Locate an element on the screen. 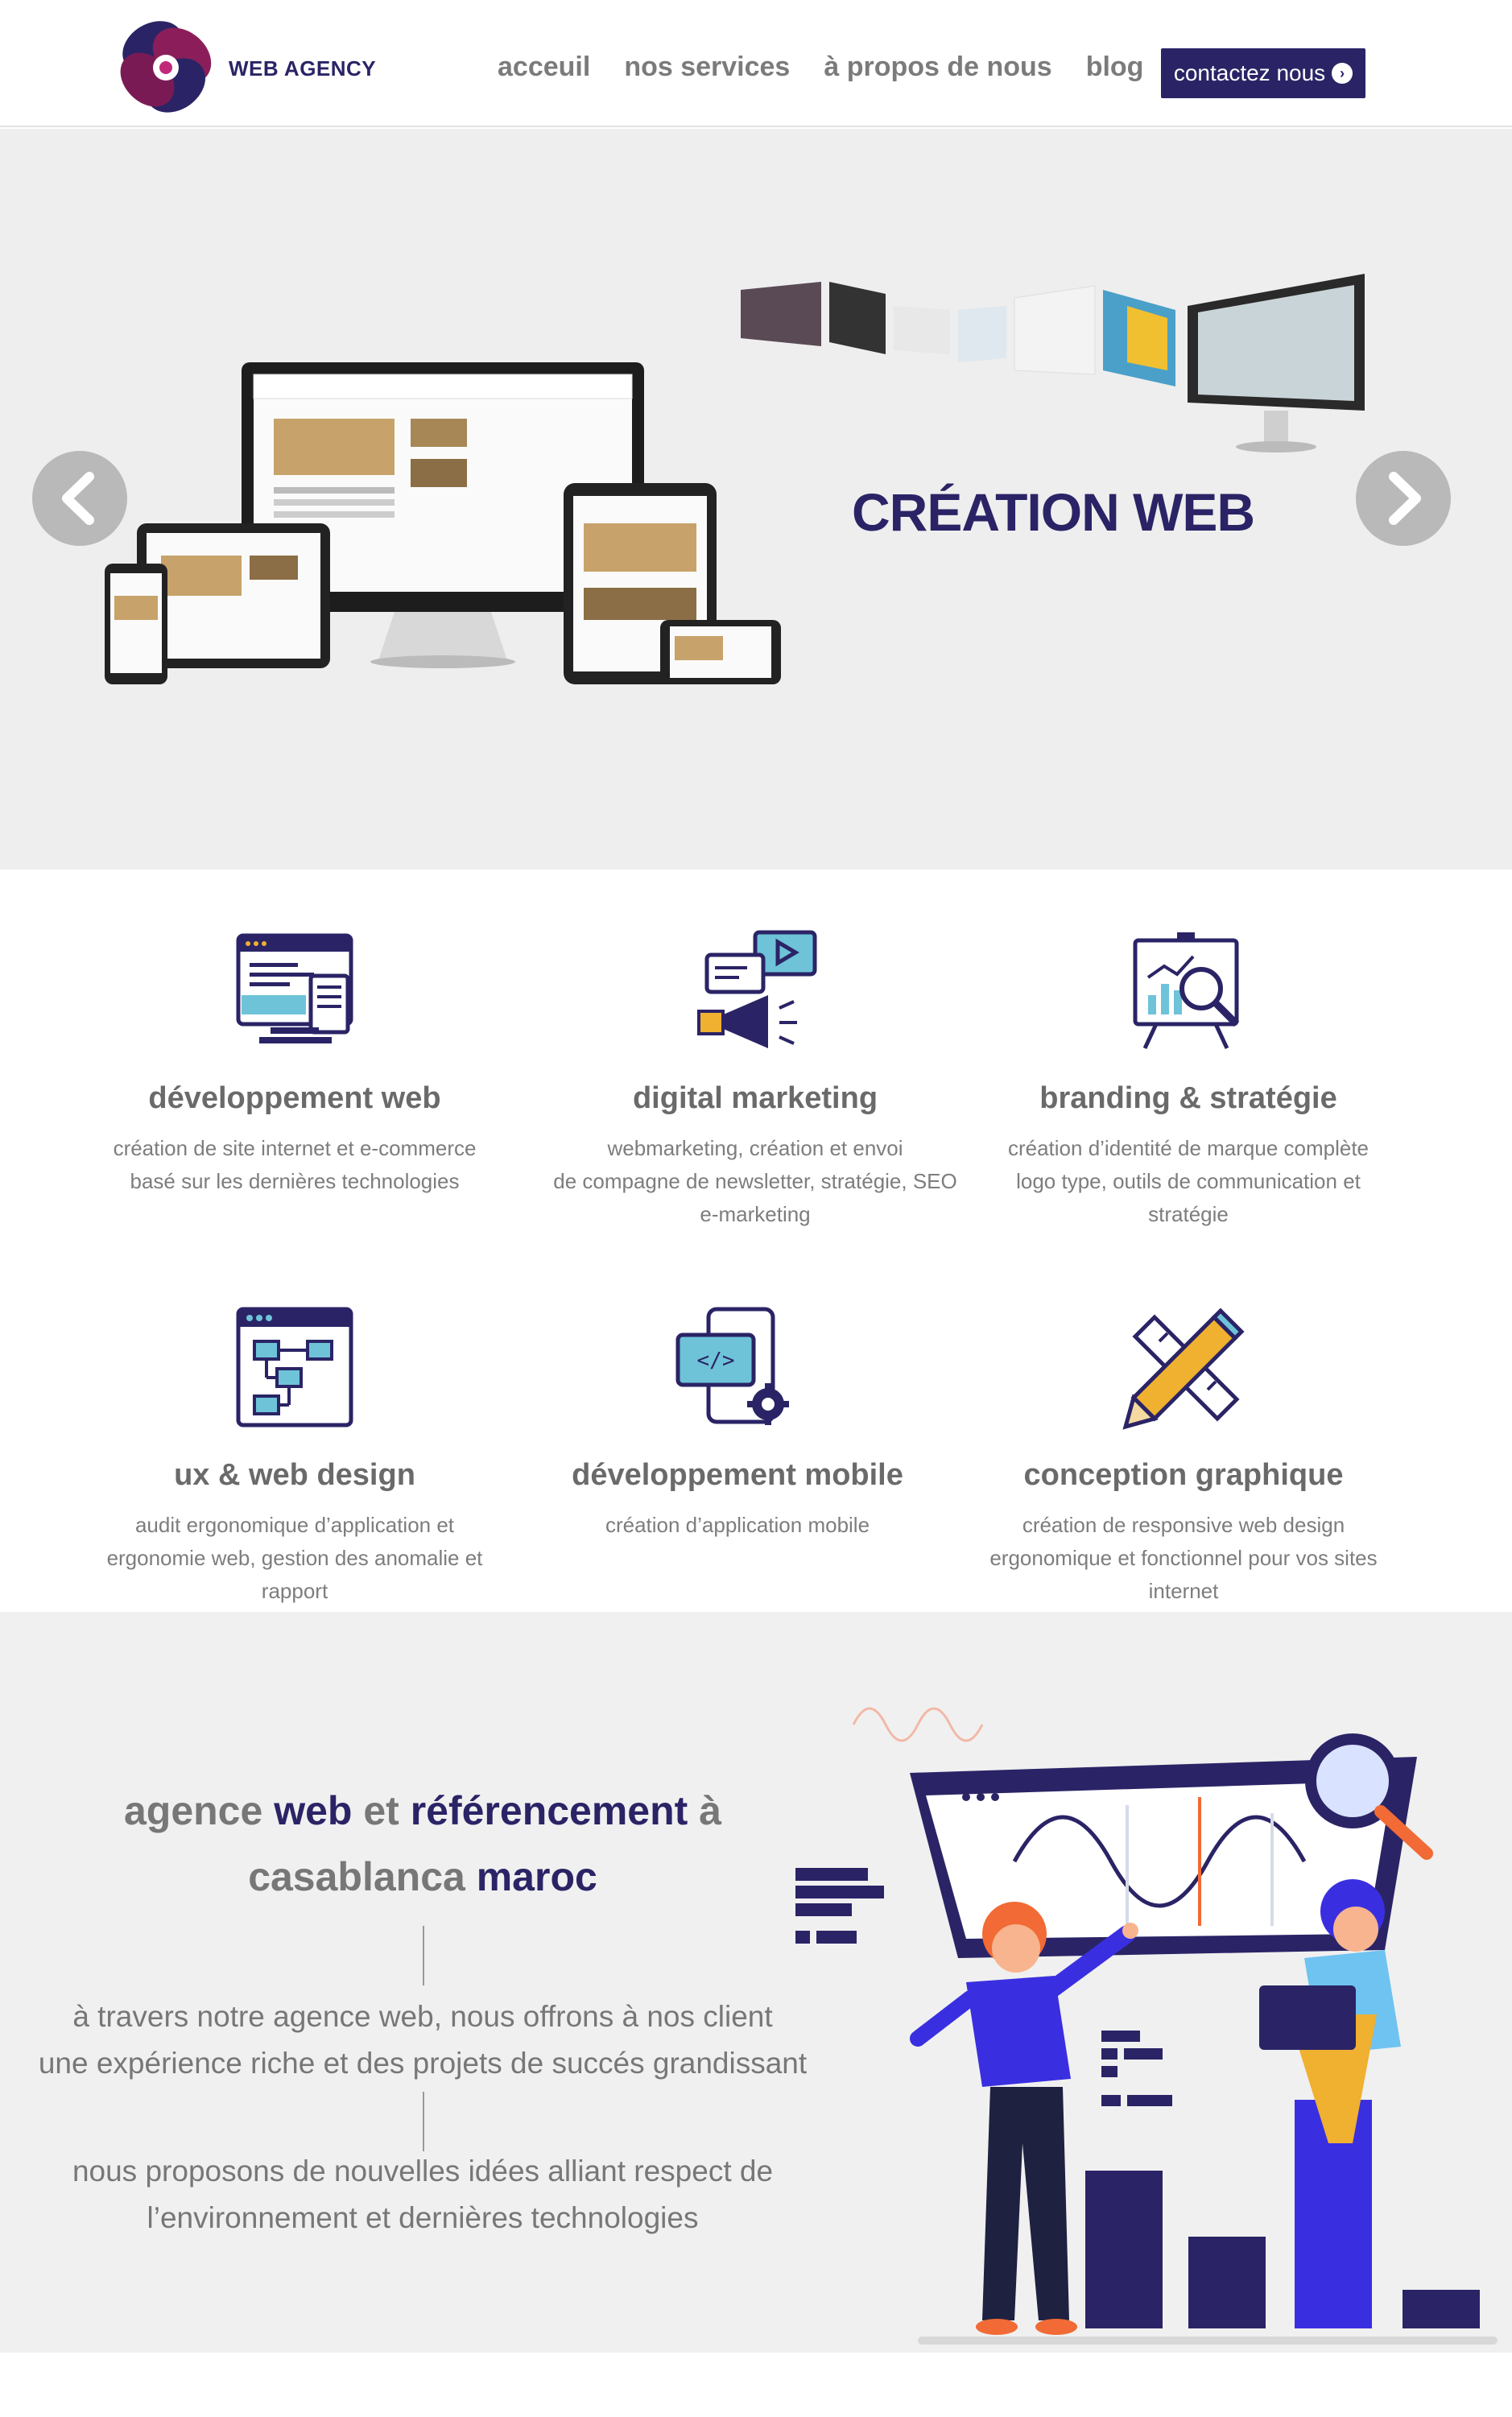  monitor-code-icon is located at coordinates (294, 988).